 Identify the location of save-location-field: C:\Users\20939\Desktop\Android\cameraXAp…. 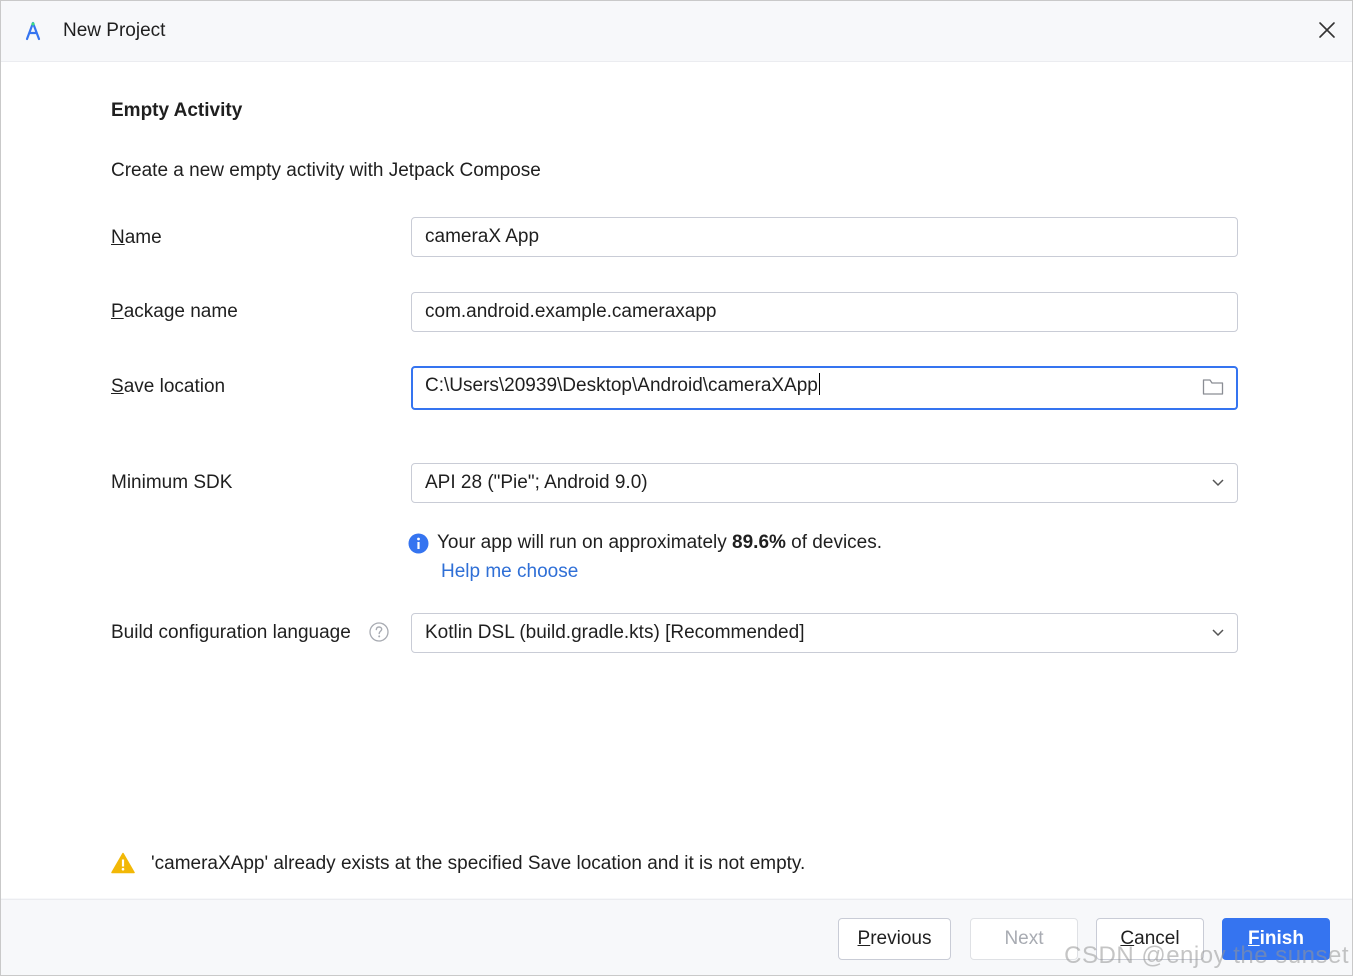
(824, 388).